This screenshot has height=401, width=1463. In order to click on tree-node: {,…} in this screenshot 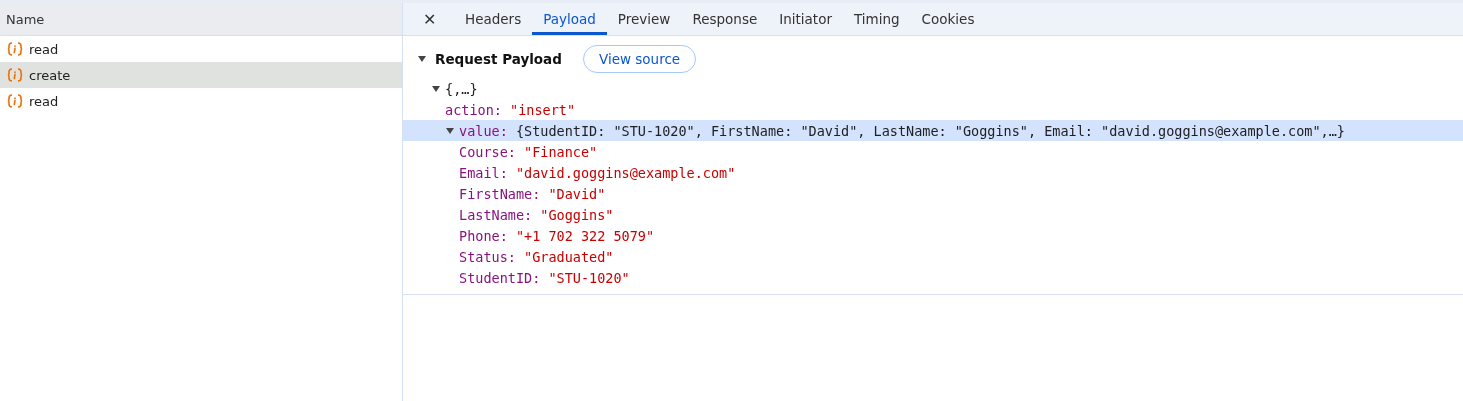, I will do `click(933, 88)`.